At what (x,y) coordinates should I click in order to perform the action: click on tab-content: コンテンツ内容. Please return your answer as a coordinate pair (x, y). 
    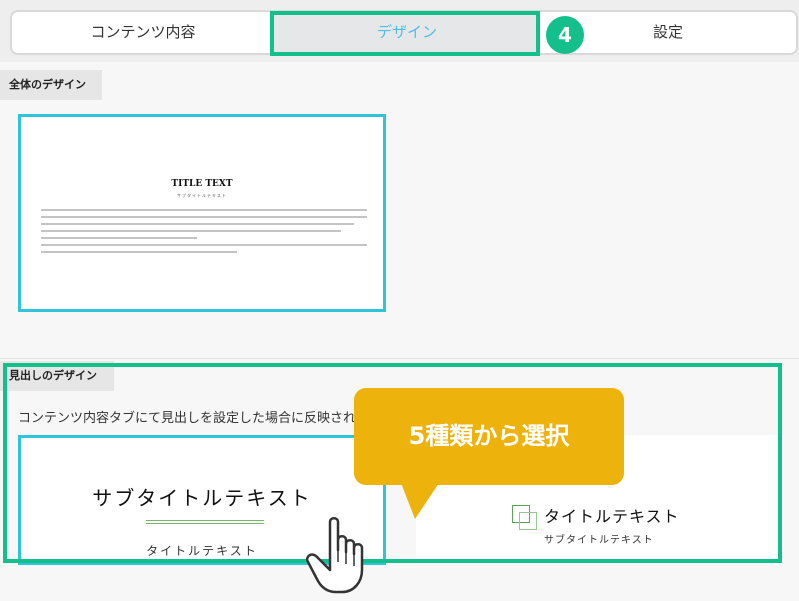
    Looking at the image, I should click on (143, 32).